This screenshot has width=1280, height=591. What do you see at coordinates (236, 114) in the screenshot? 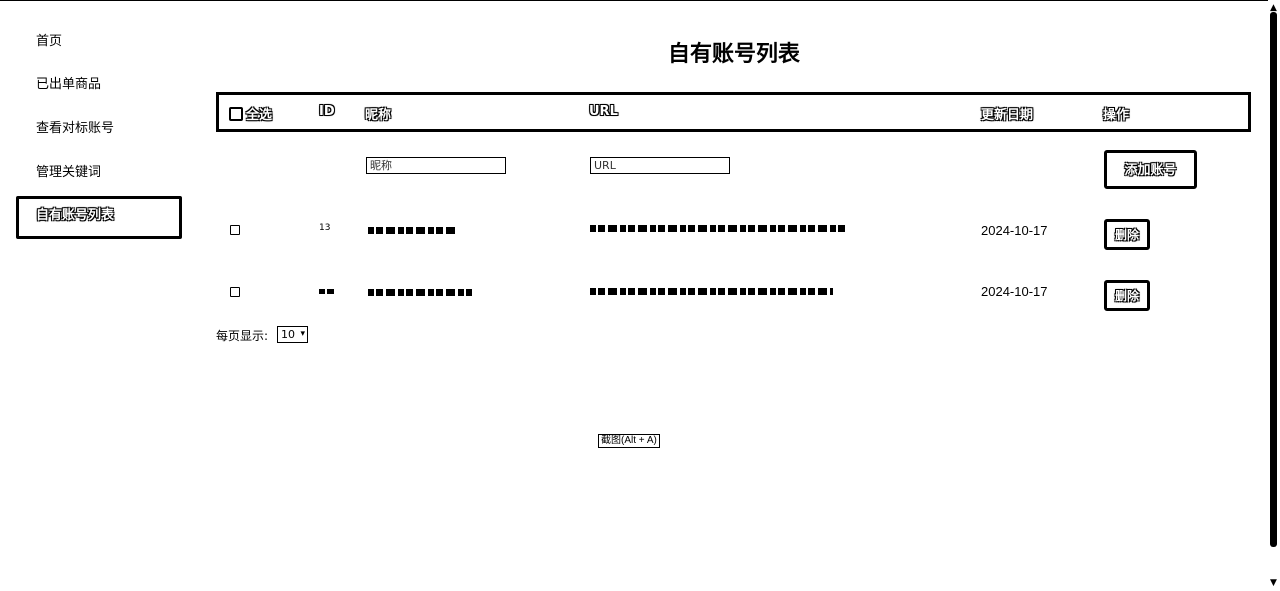
I see `select-all-checkbox` at bounding box center [236, 114].